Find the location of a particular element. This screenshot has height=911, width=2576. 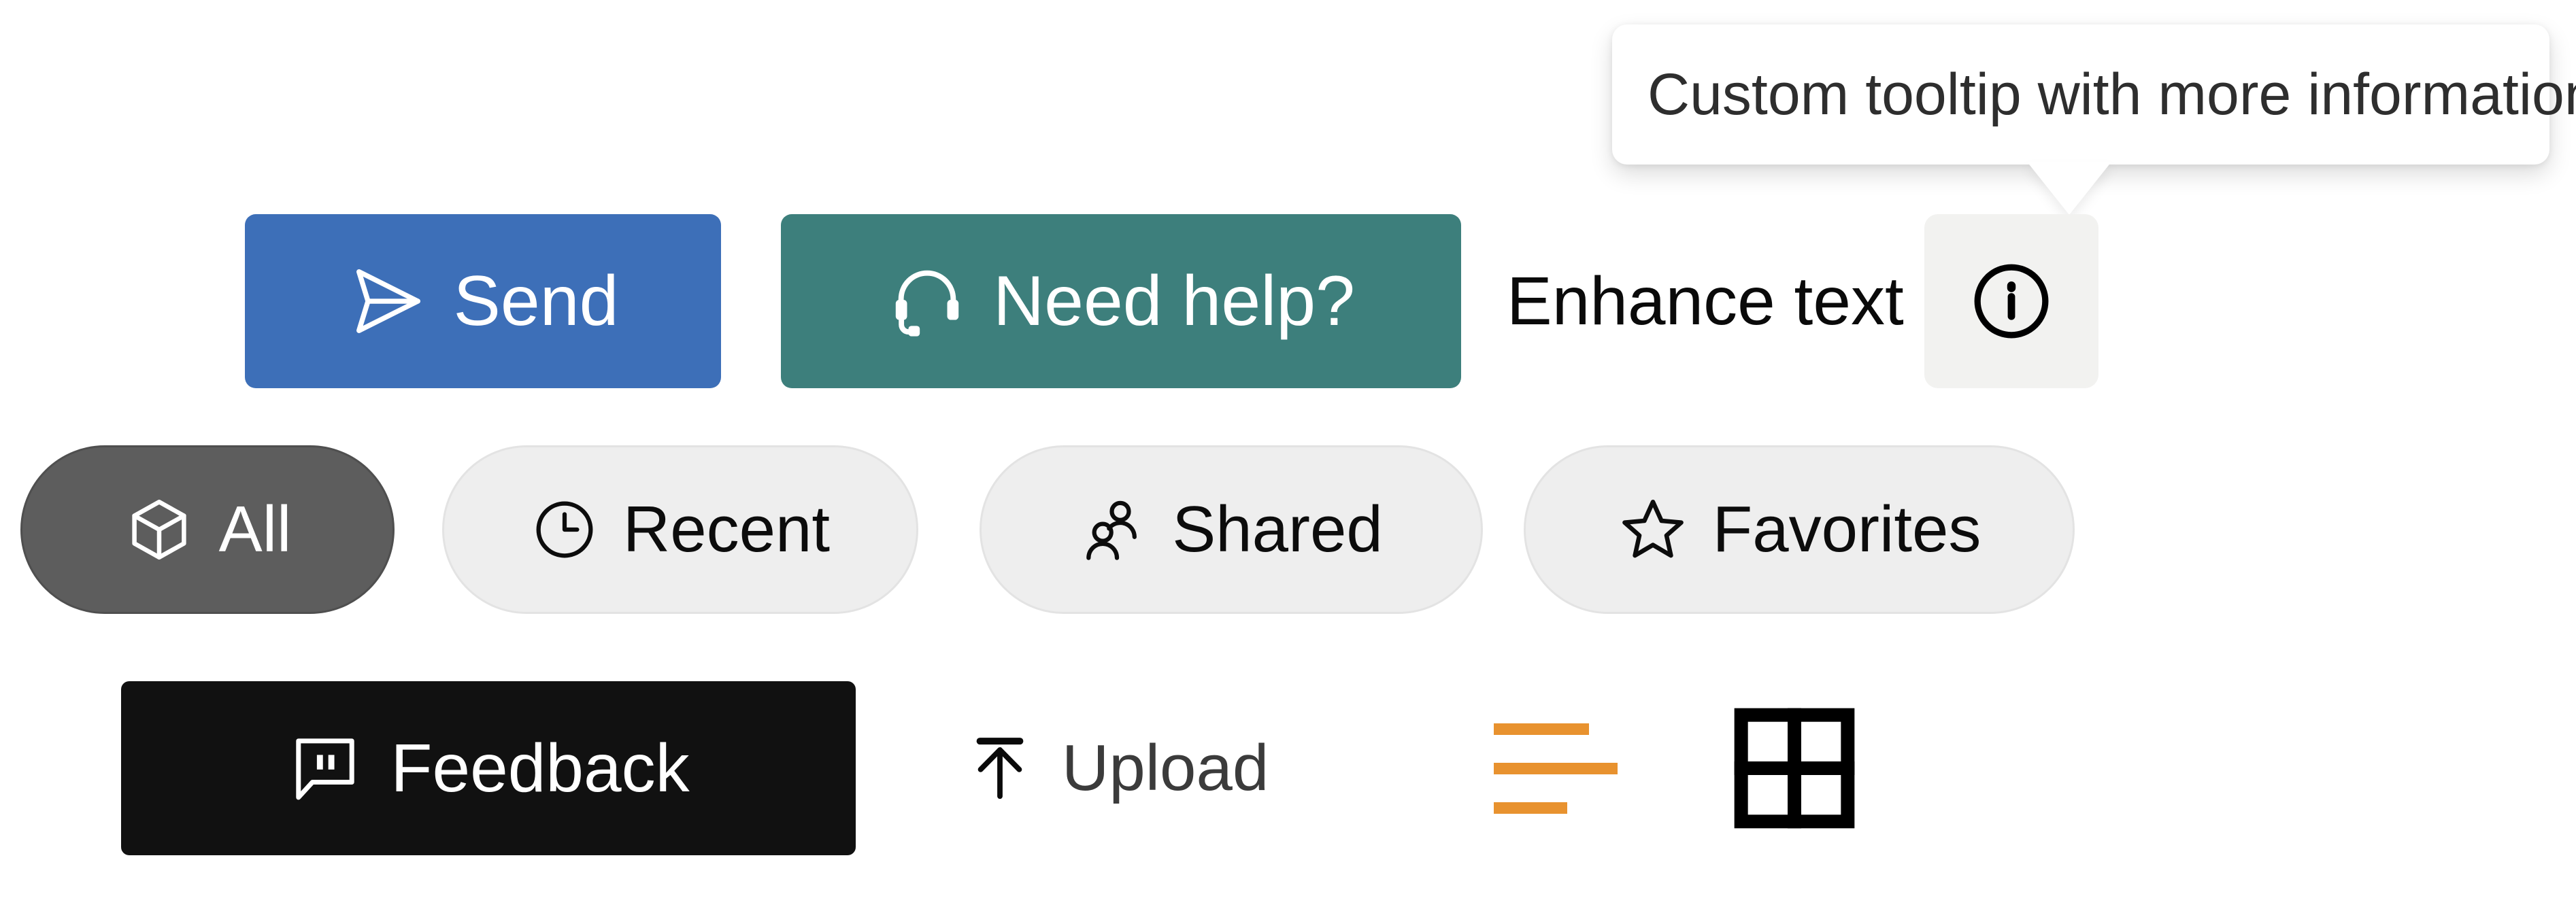

feedback-button: Feedback is located at coordinates (488, 768).